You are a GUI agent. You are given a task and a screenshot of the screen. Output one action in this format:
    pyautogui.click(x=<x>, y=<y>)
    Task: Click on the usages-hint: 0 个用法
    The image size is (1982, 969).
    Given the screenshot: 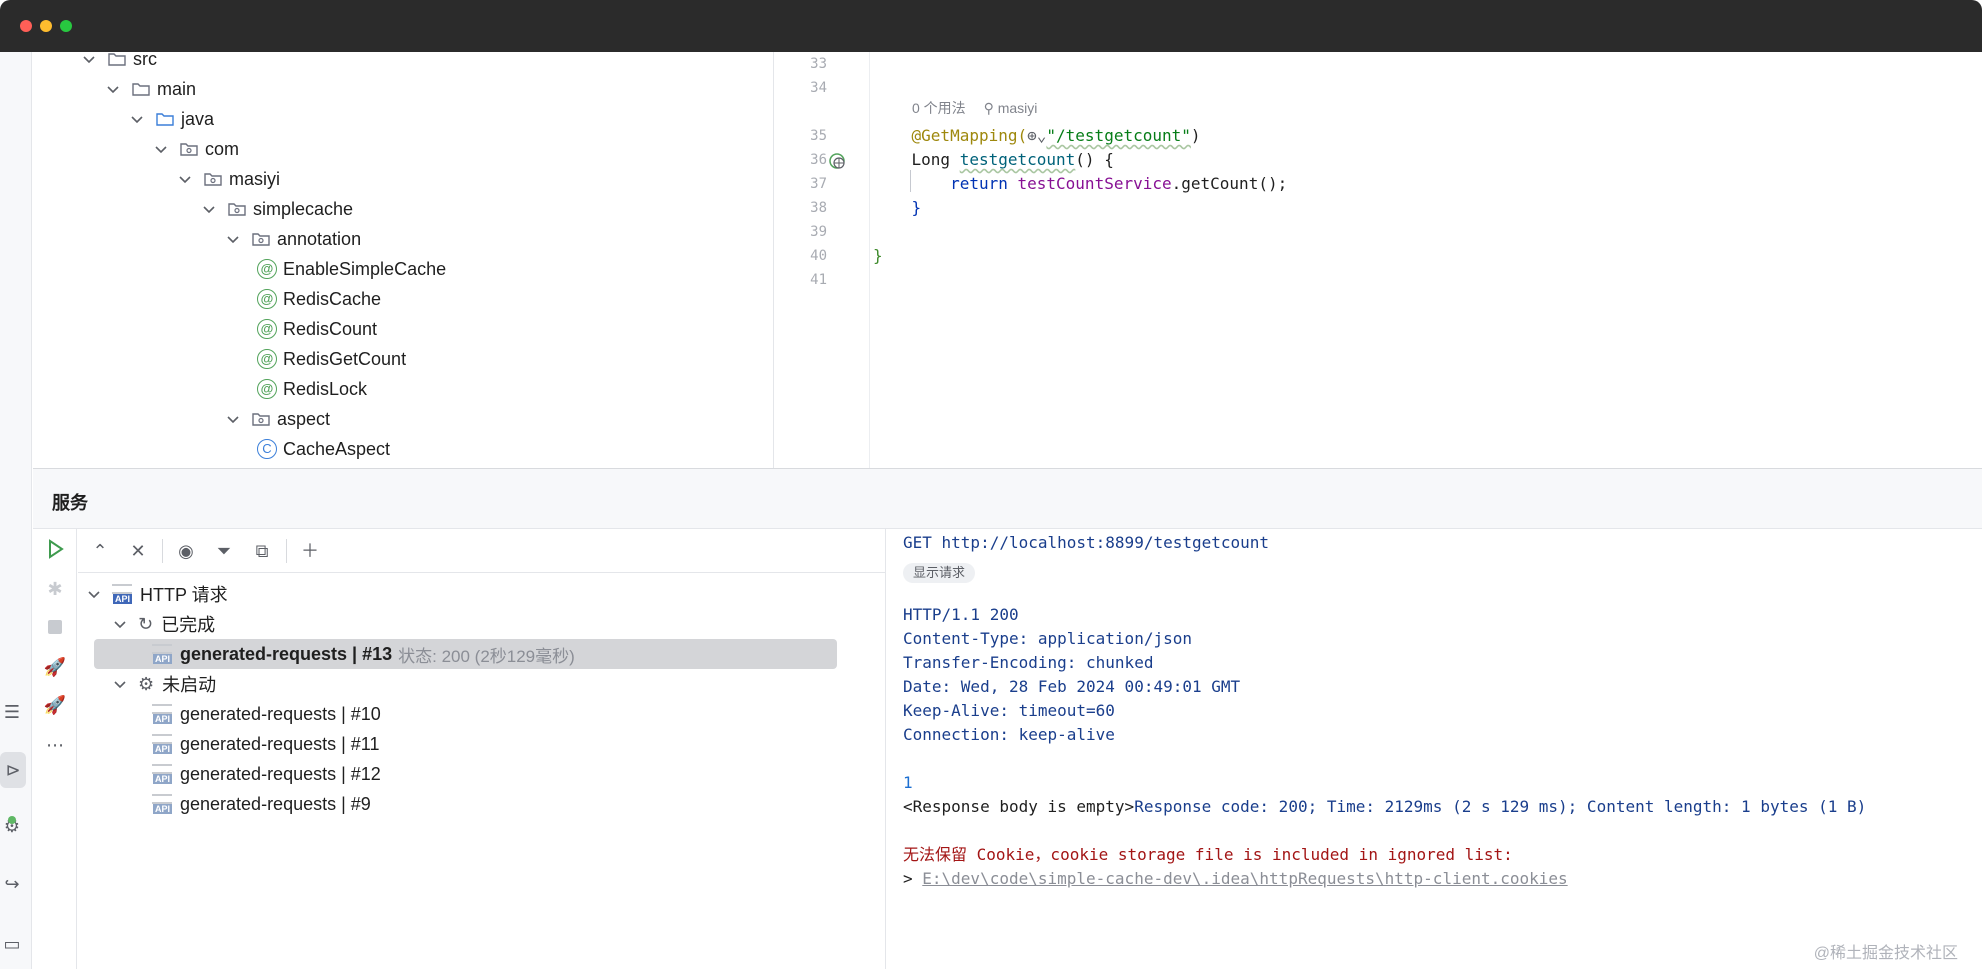 What is the action you would take?
    pyautogui.click(x=939, y=108)
    